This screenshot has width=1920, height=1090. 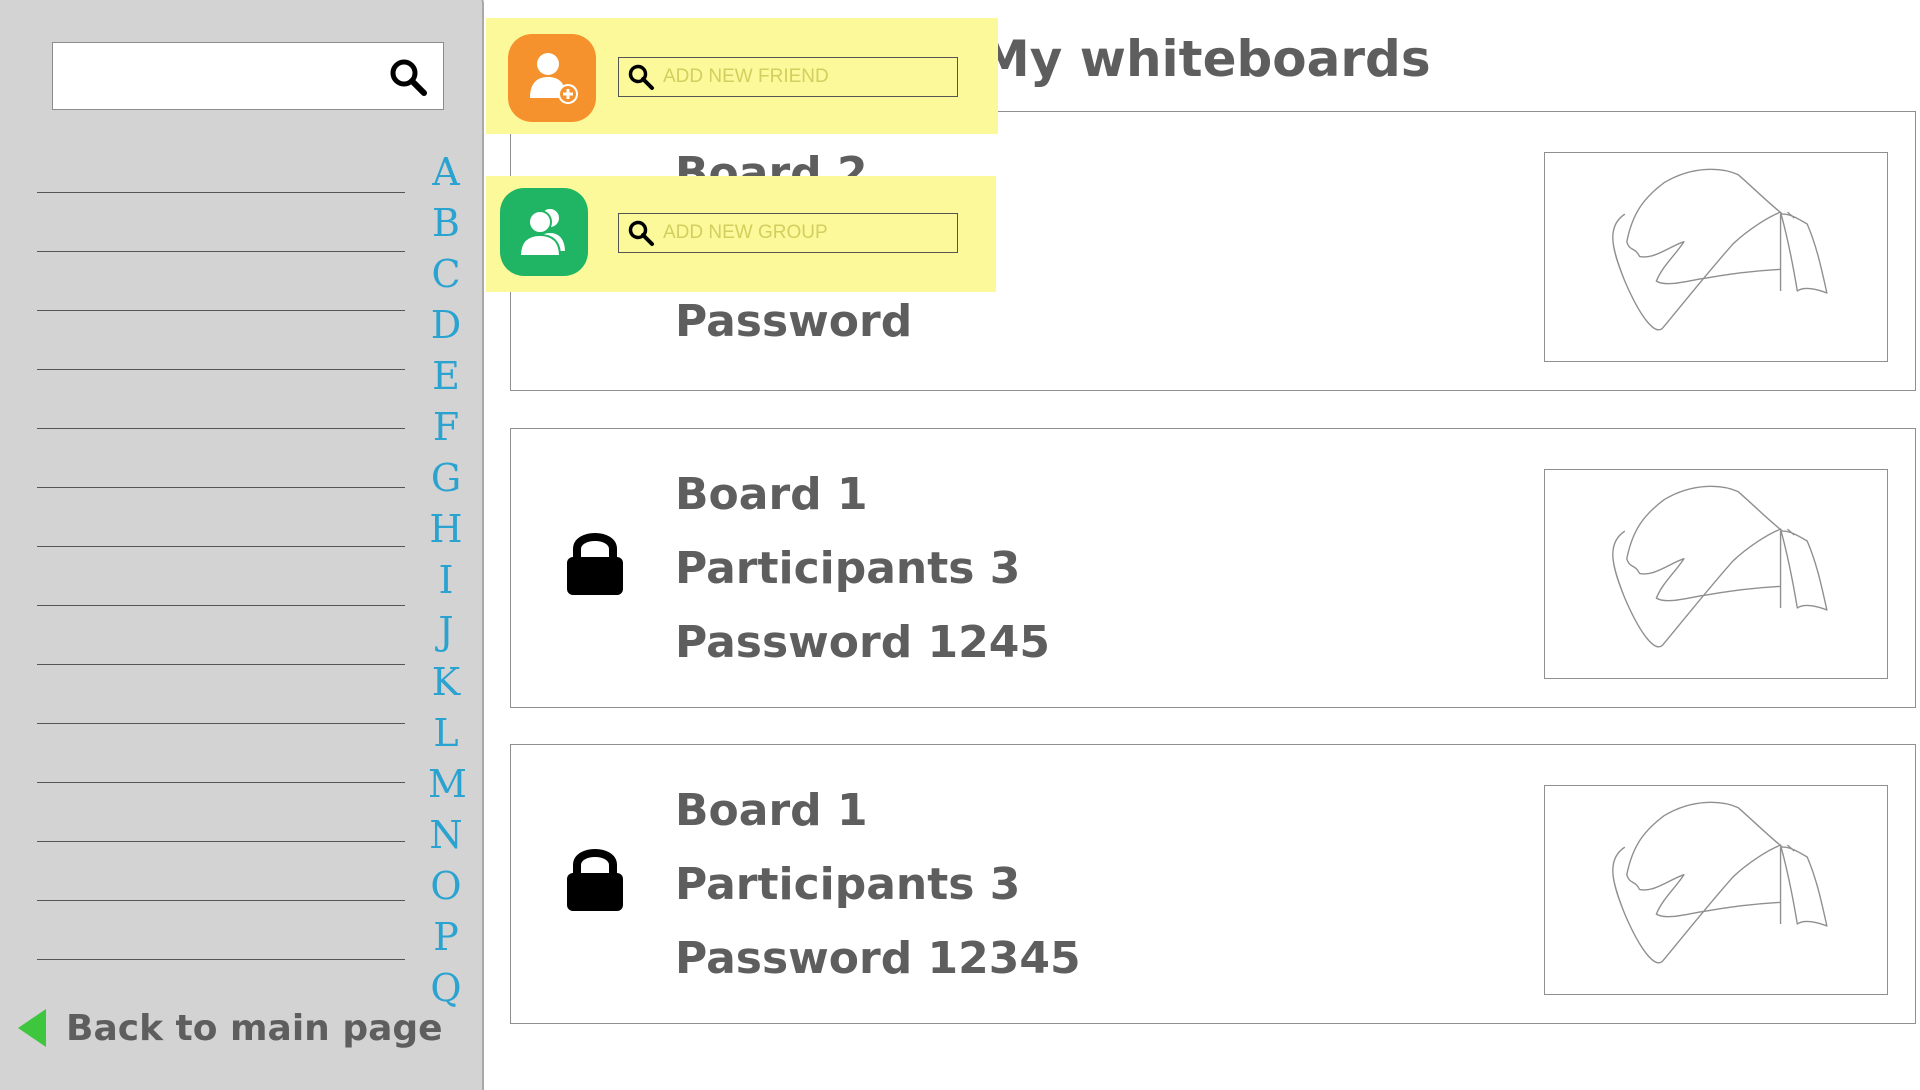 I want to click on alpha-index-letter: J, so click(x=446, y=631).